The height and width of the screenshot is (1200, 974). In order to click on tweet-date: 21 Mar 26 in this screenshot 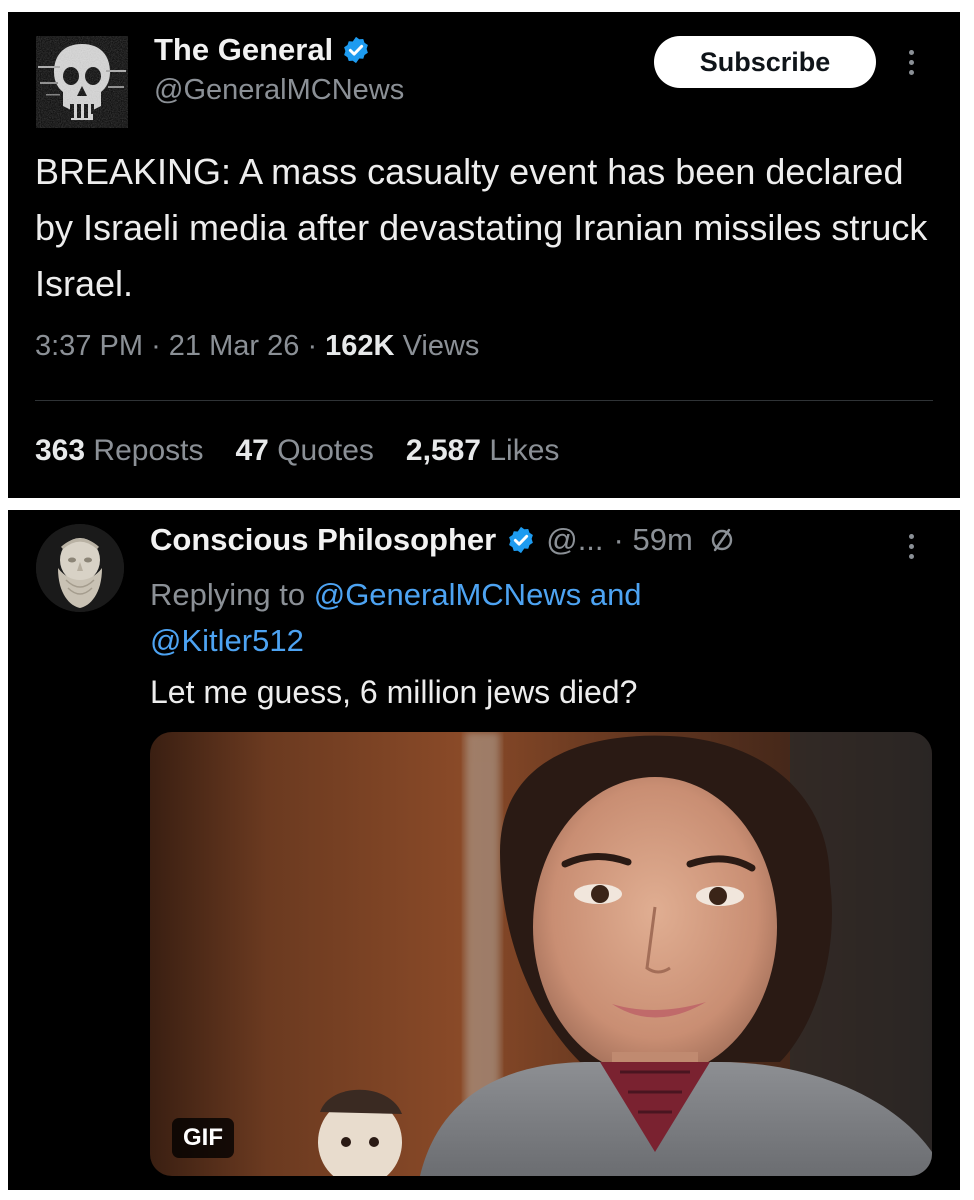, I will do `click(234, 346)`.